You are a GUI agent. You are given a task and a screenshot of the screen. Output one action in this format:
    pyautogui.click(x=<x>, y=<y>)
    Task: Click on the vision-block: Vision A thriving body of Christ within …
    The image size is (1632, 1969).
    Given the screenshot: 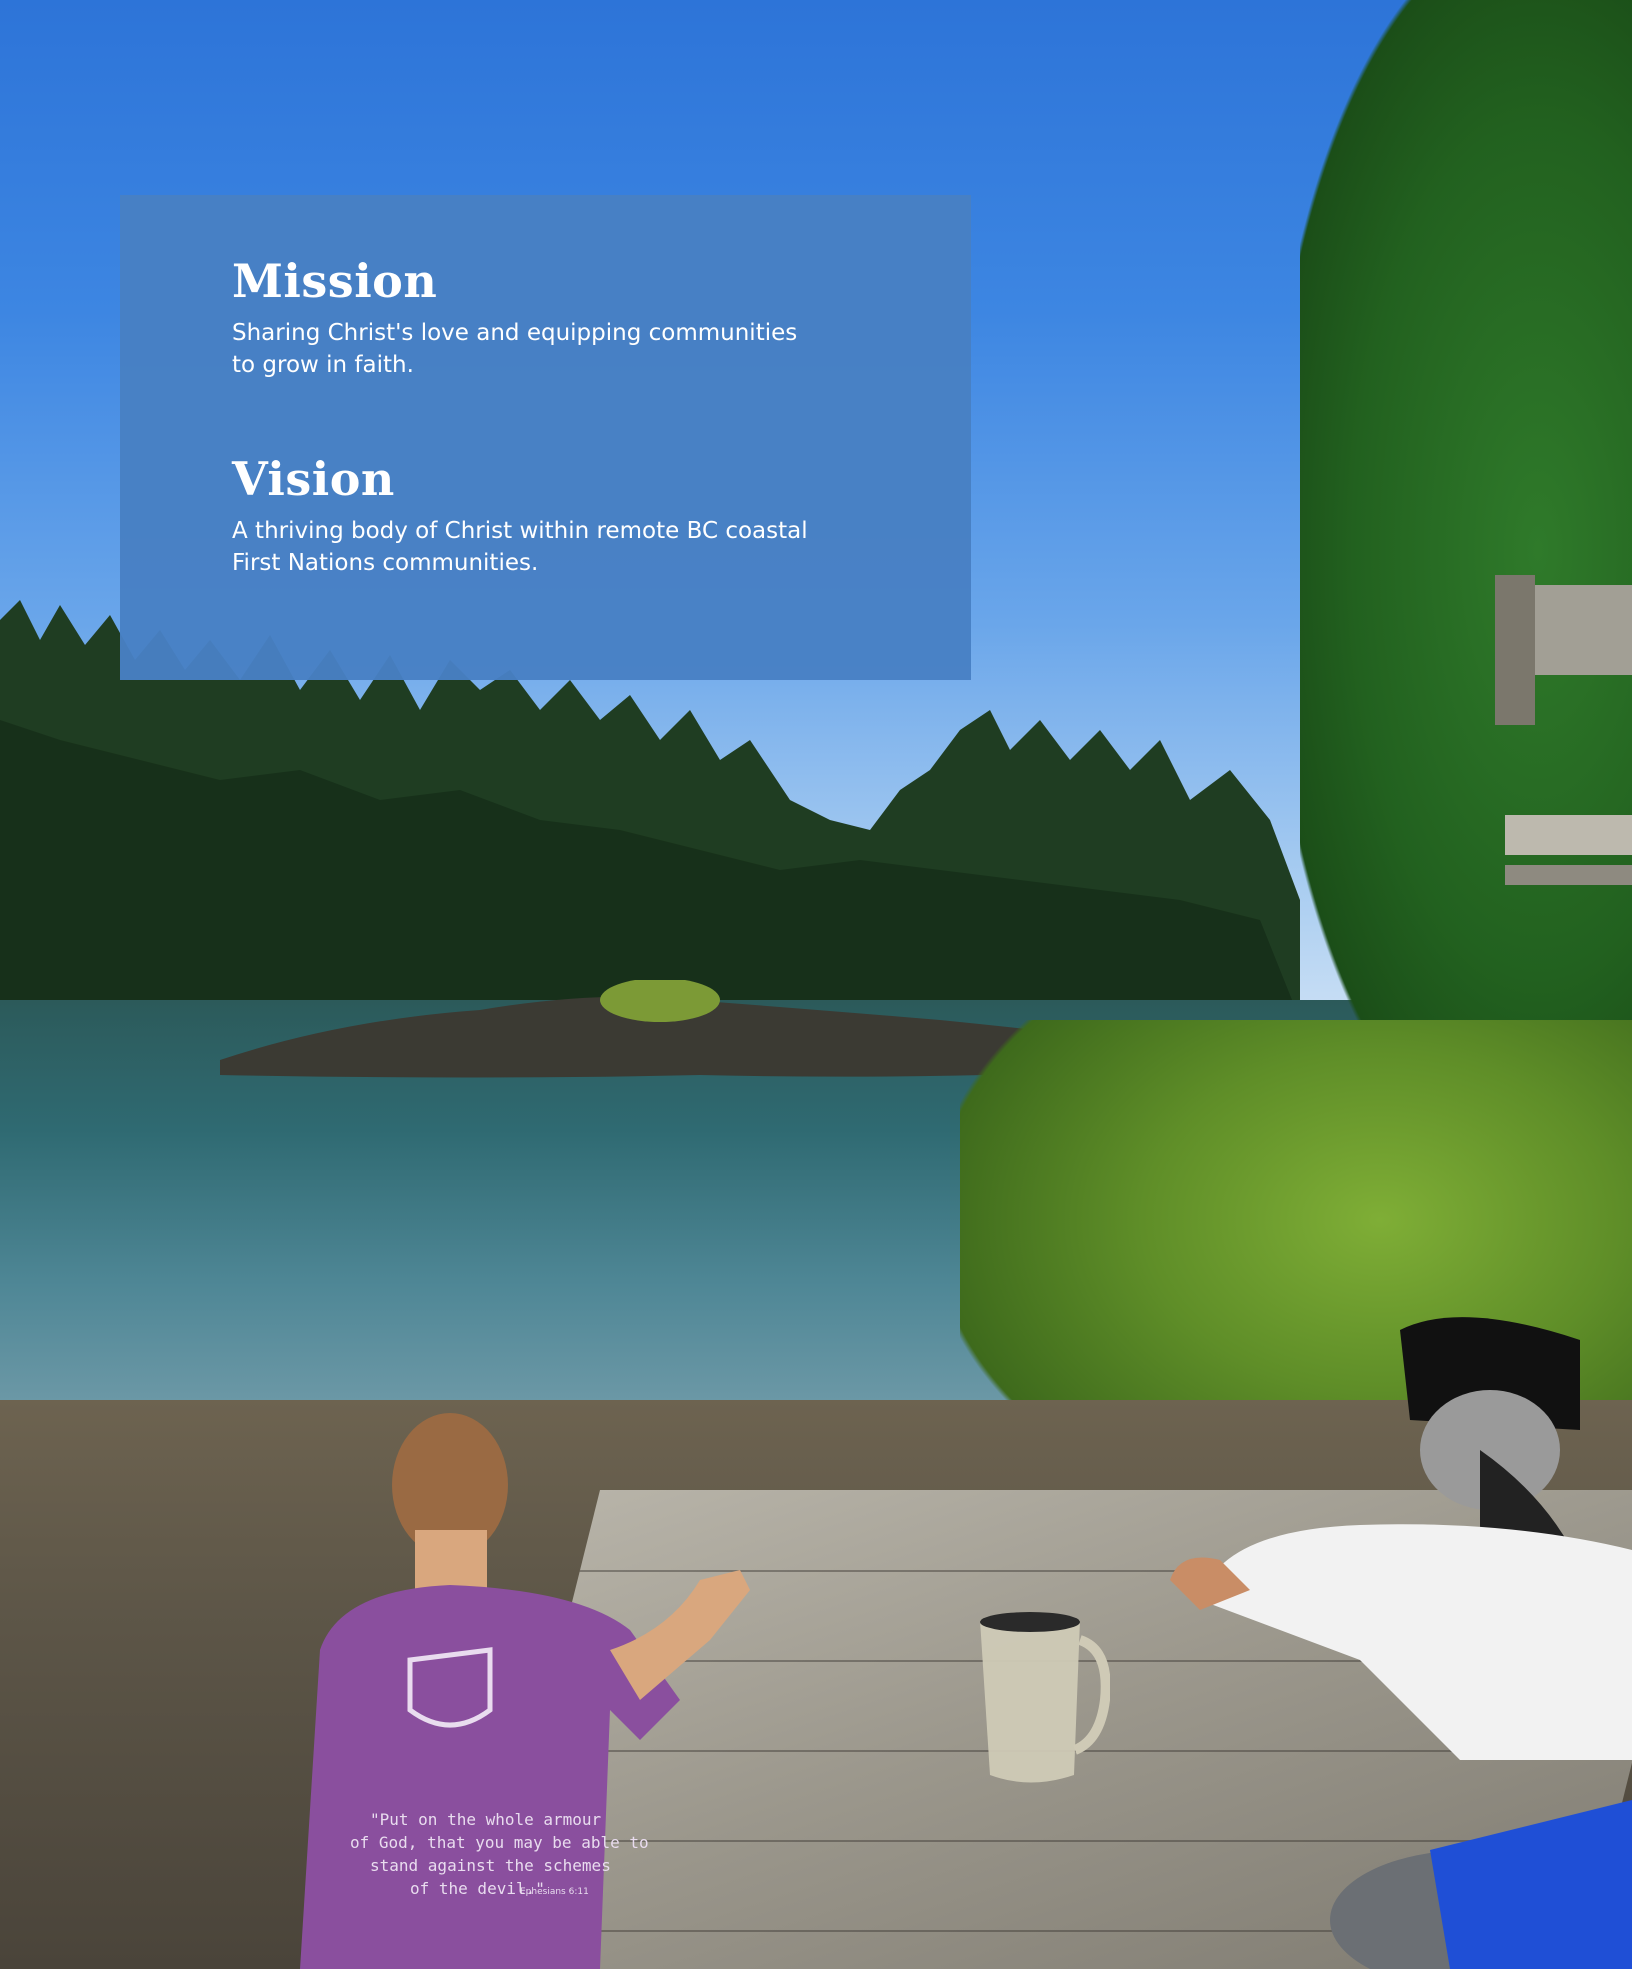 What is the action you would take?
    pyautogui.click(x=552, y=515)
    